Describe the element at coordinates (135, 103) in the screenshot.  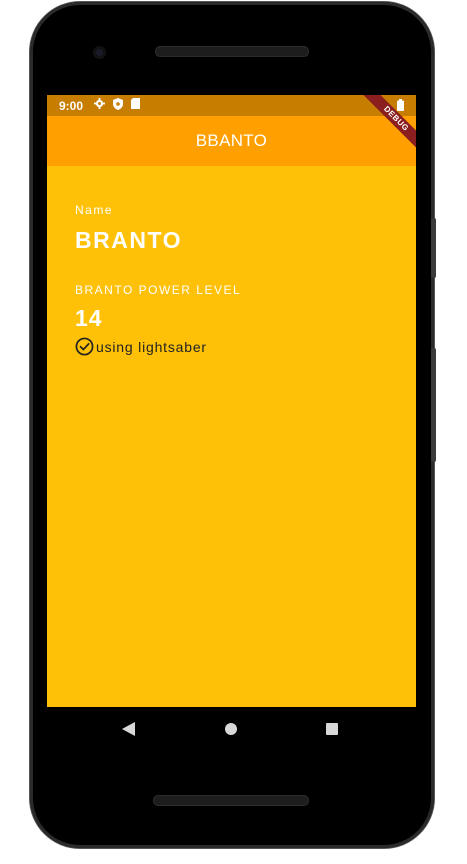
I see `sd-card-icon` at that location.